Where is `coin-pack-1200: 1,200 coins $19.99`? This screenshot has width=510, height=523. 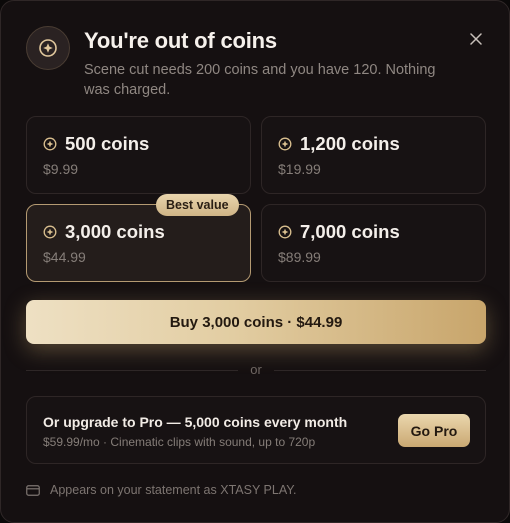 coin-pack-1200: 1,200 coins $19.99 is located at coordinates (373, 155).